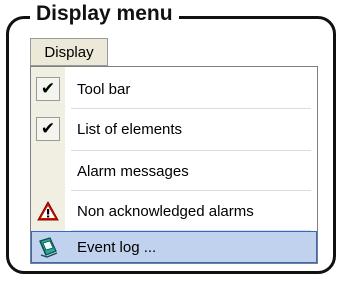  Describe the element at coordinates (48, 247) in the screenshot. I see `event-log-book-icon` at that location.